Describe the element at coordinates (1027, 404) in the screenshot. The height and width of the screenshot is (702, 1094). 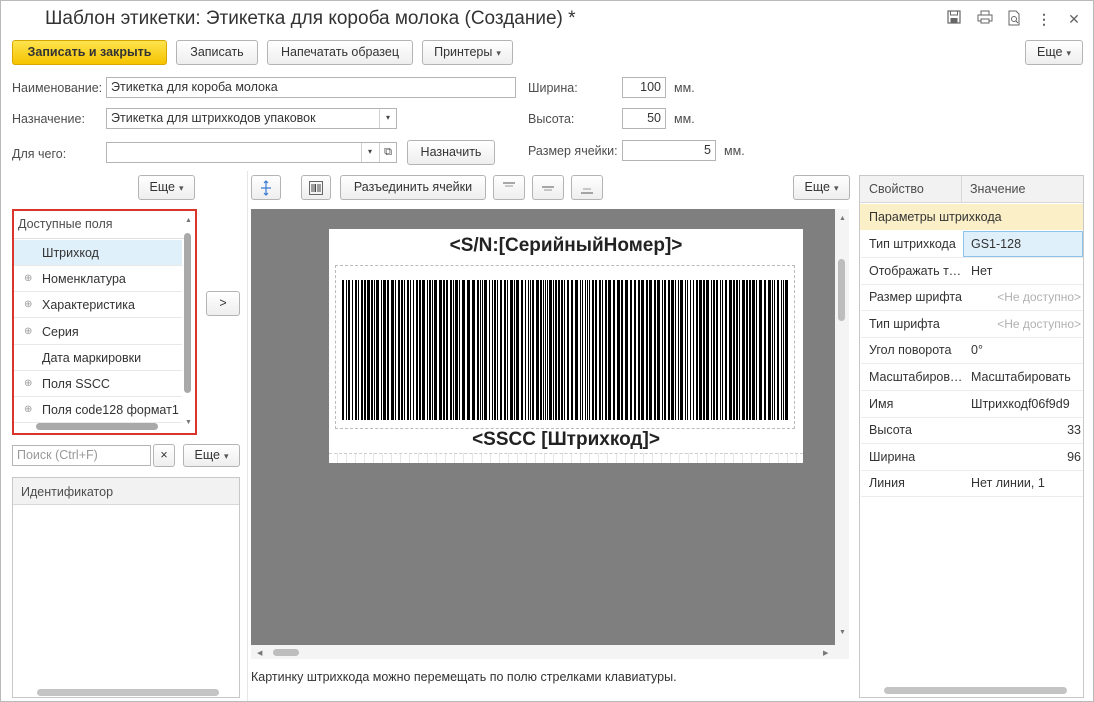
I see `property-value: Штрихкодf06f9d9` at that location.